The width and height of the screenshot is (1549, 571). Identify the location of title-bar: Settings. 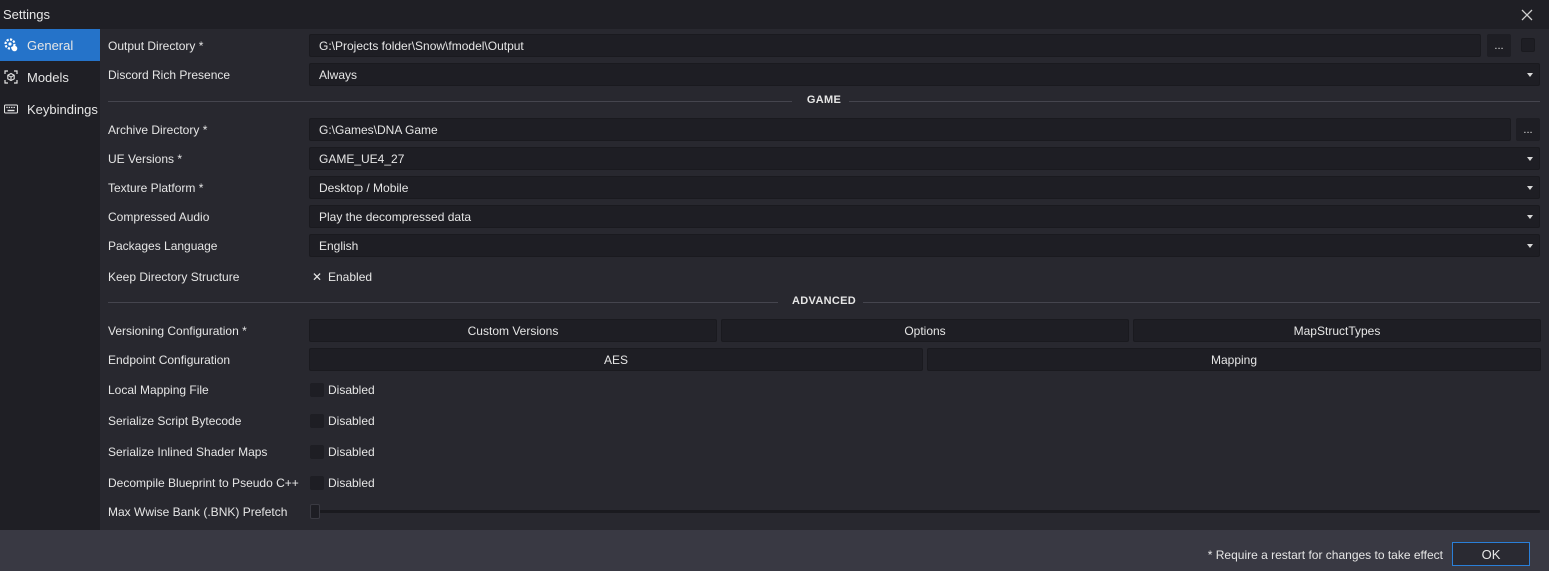
(774, 14).